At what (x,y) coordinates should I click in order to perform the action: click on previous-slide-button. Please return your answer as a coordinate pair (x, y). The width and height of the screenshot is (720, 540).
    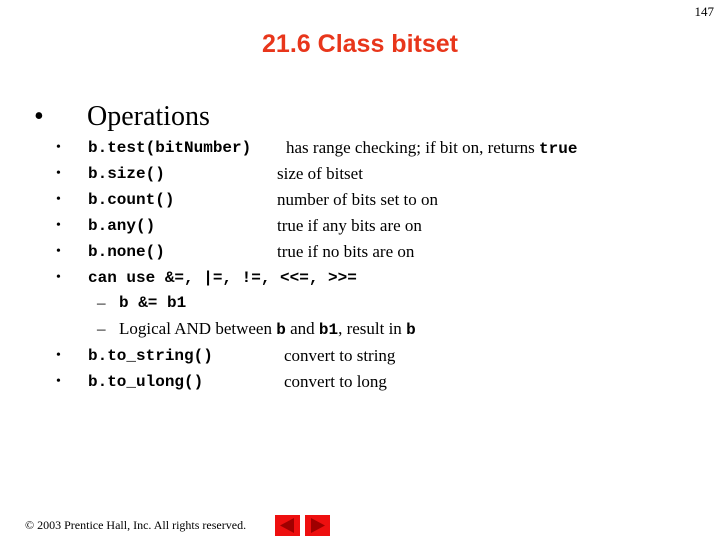
    Looking at the image, I should click on (287, 525).